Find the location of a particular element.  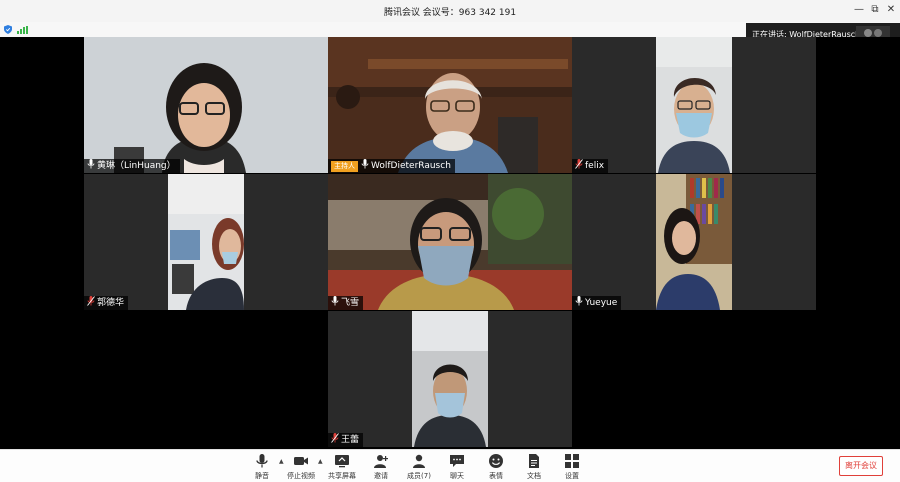

participant-name: WolfDieterRausch is located at coordinates (411, 166).